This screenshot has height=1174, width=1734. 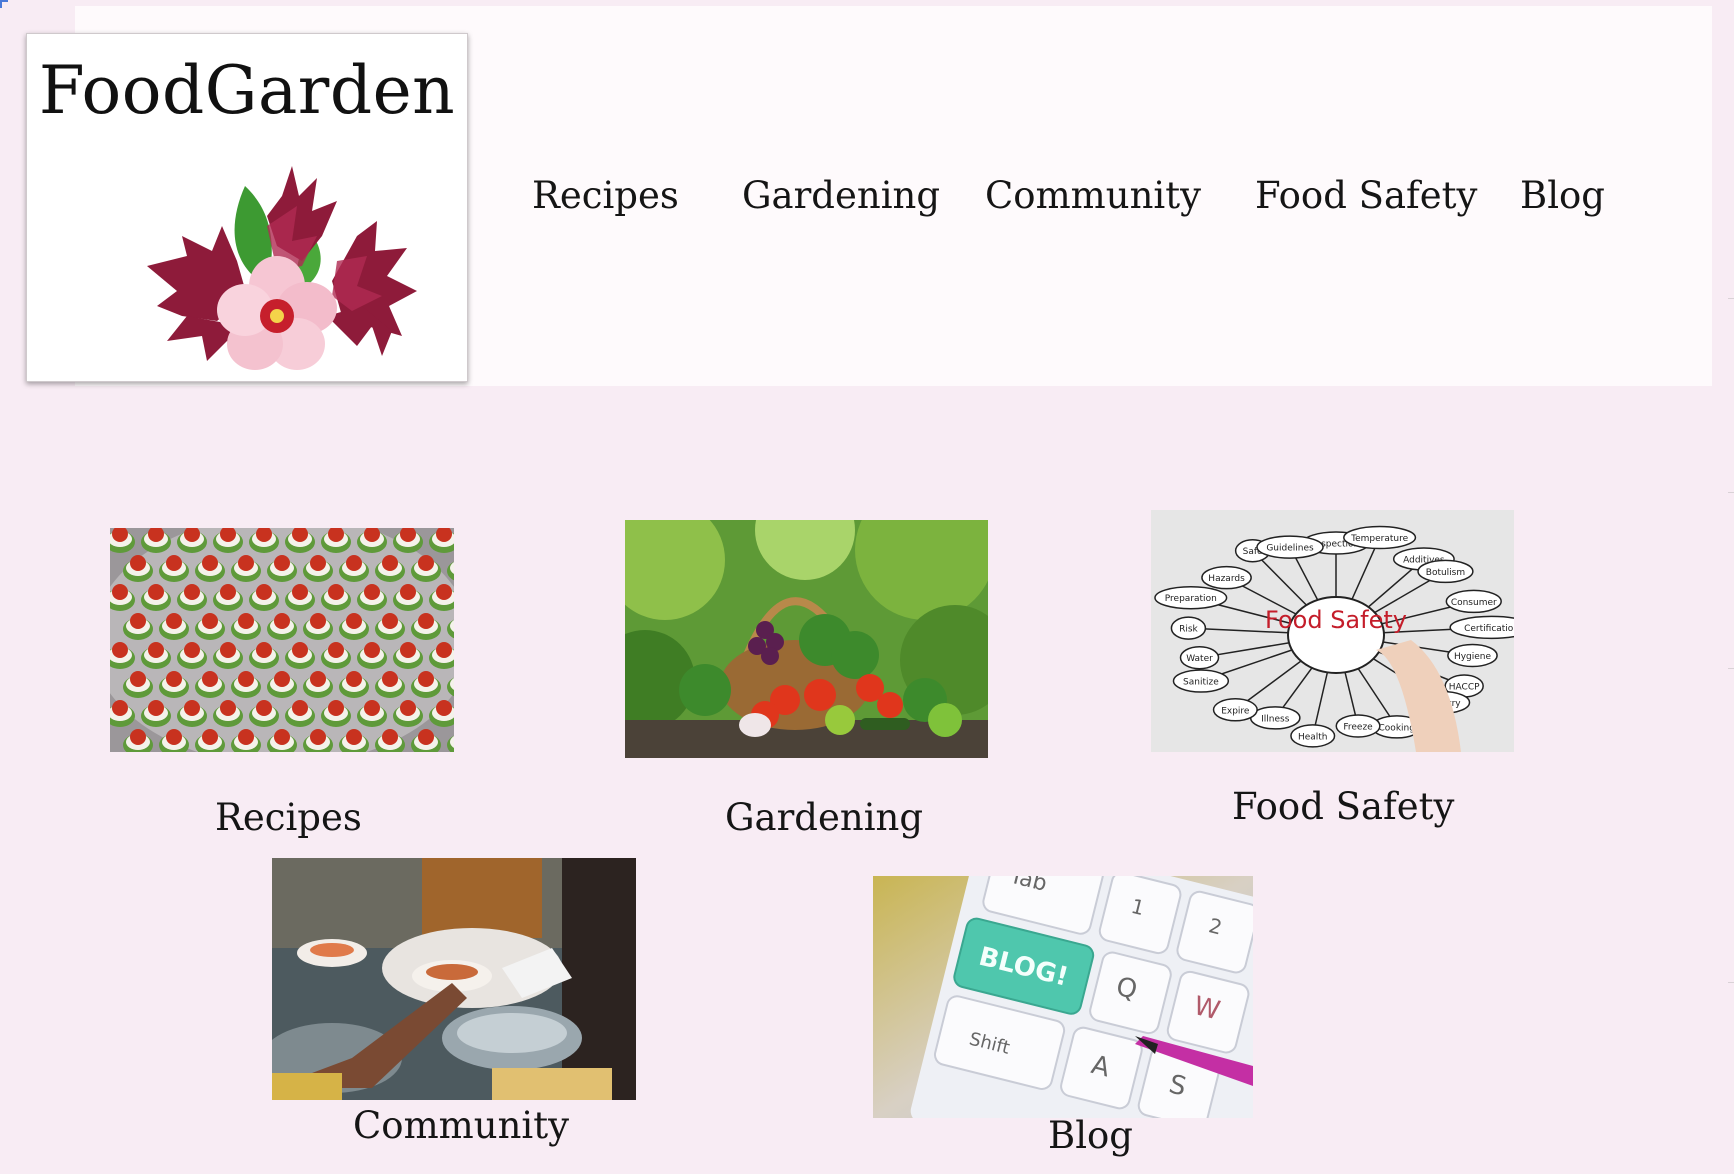 I want to click on hibiscus-flower-logo-icon, so click(x=282, y=268).